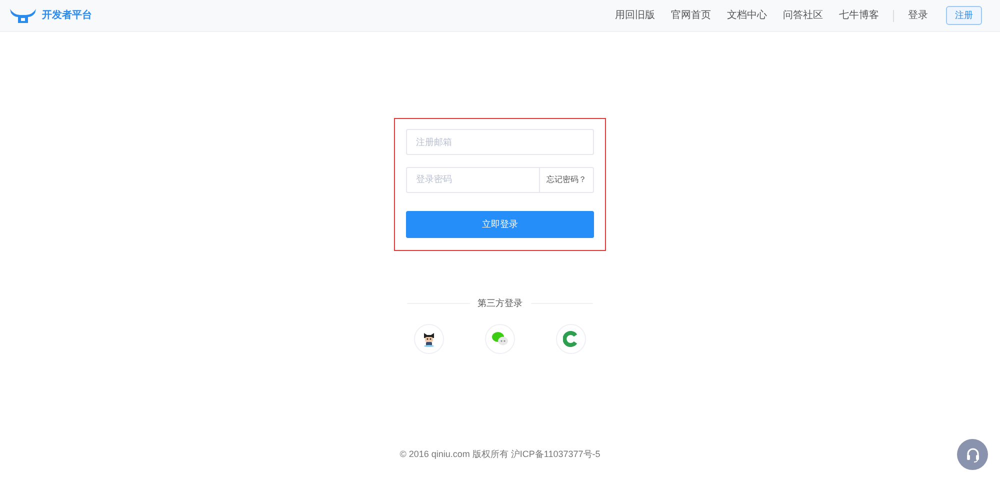 The width and height of the screenshot is (1000, 483). I want to click on github-cat-icon, so click(429, 338).